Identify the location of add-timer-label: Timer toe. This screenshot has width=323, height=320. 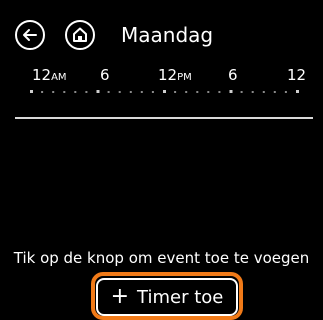
(180, 297).